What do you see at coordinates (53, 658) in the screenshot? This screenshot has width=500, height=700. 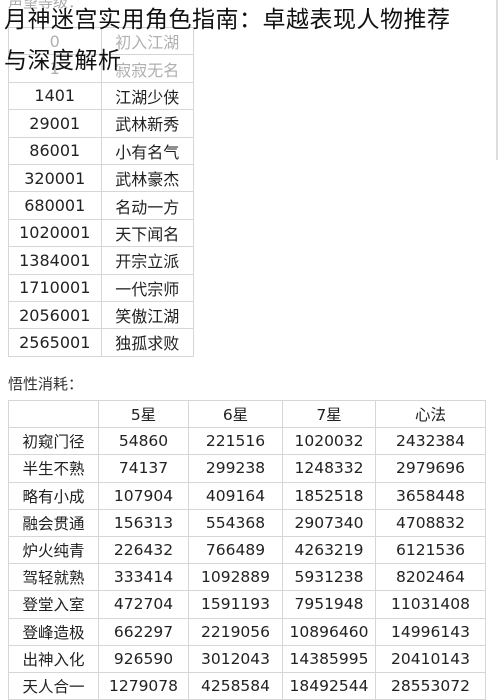 I see `level-name-cell: 出神入化` at bounding box center [53, 658].